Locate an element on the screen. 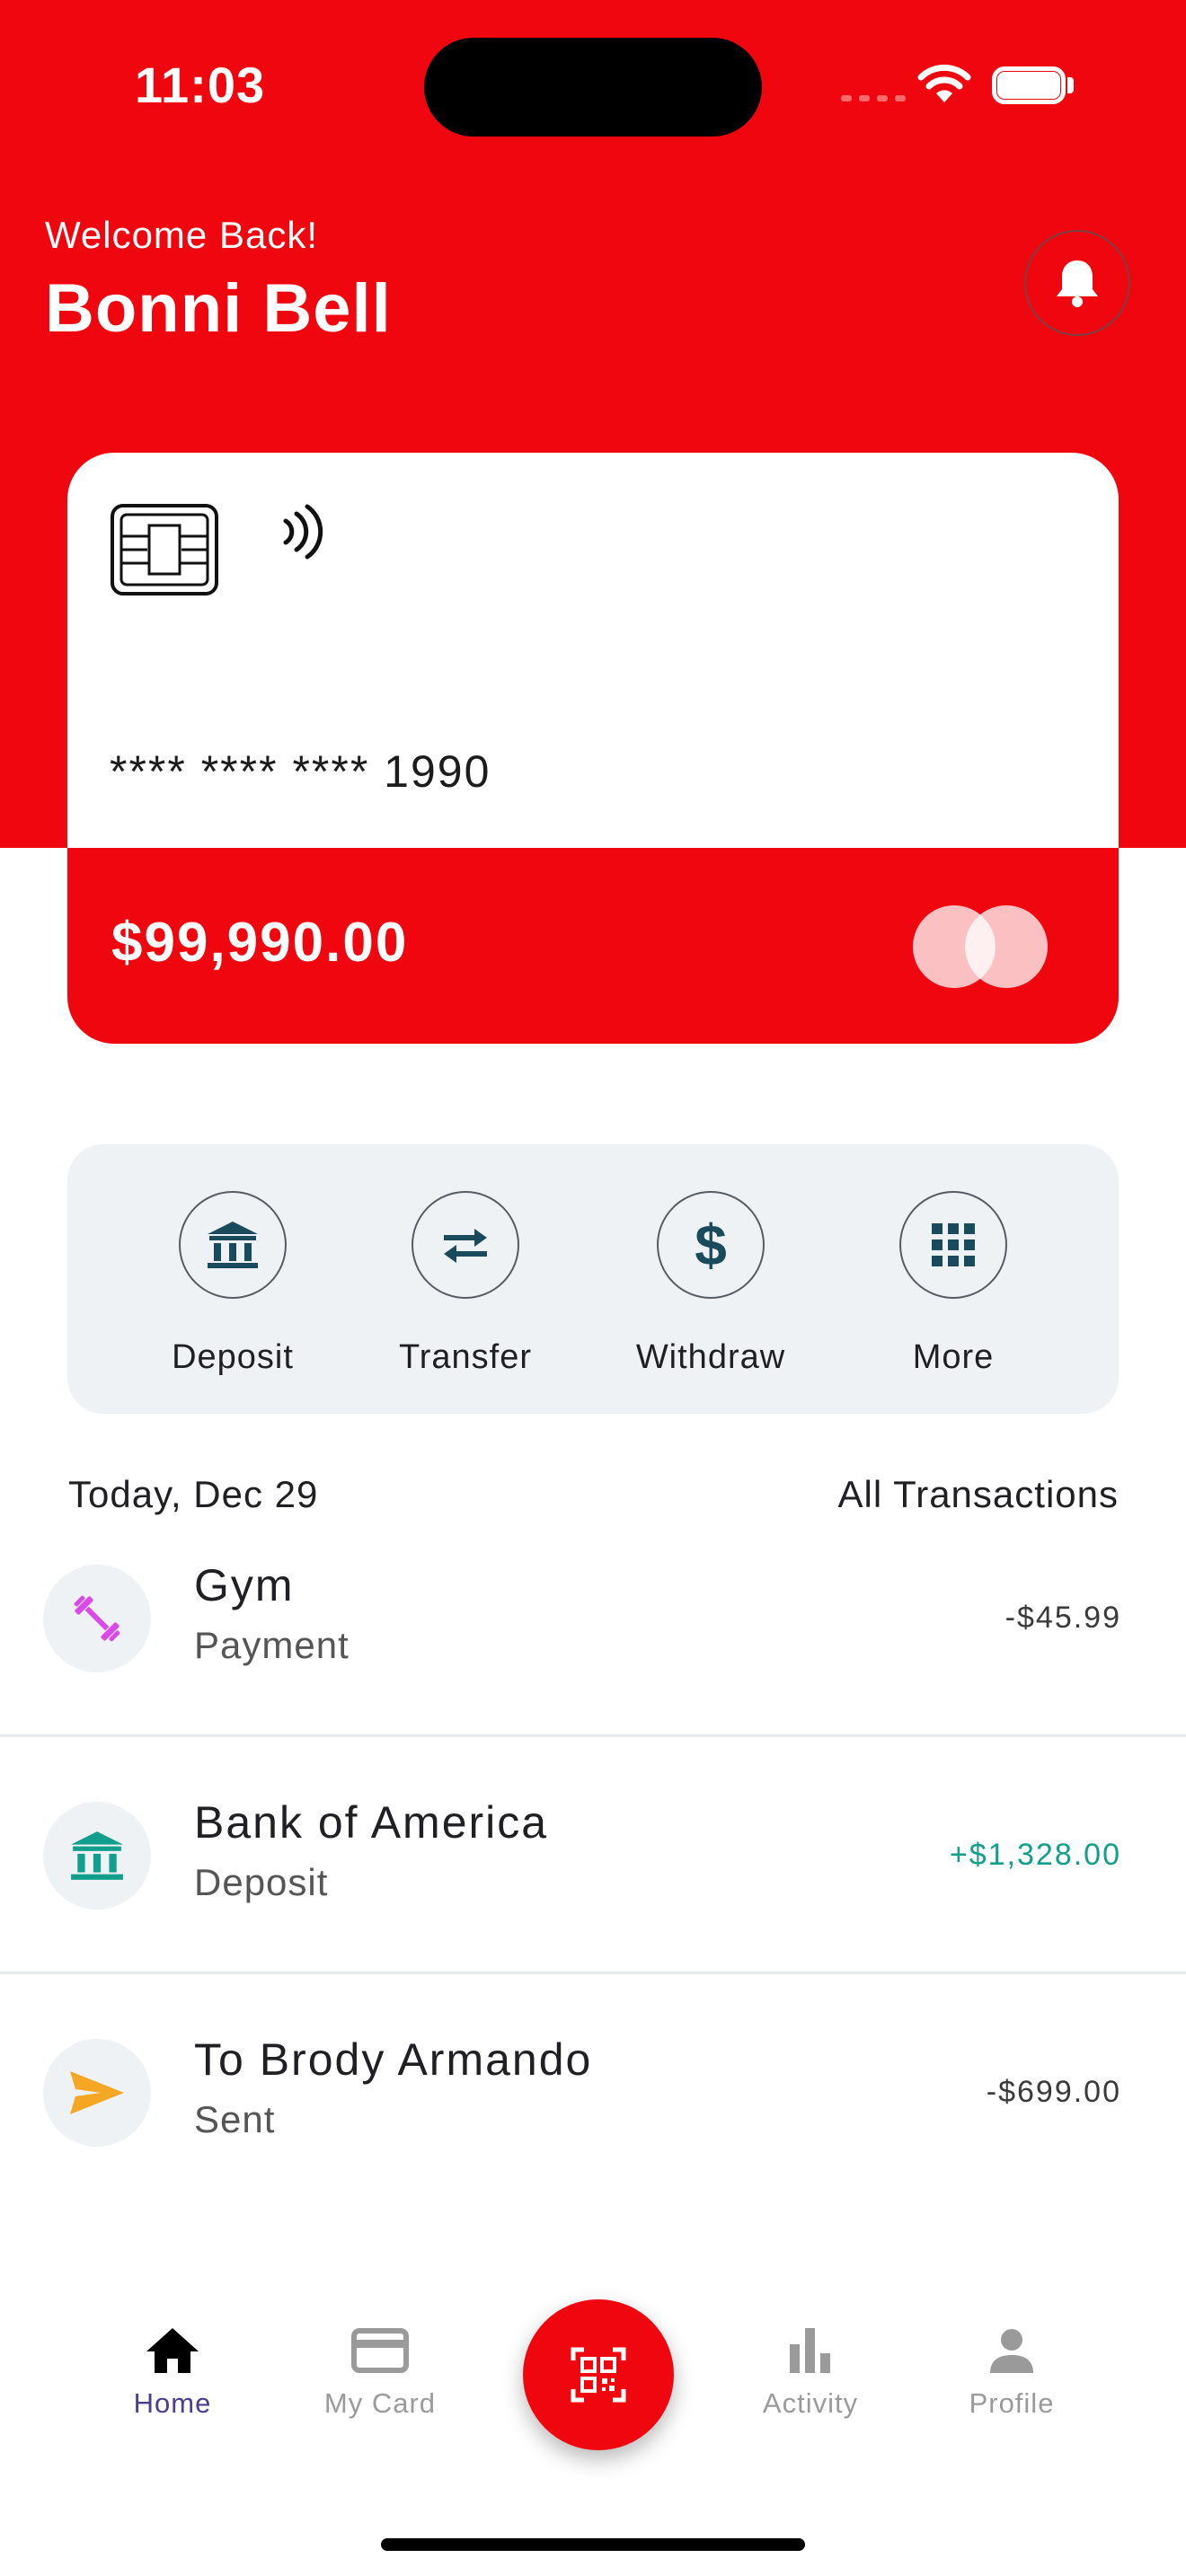 Image resolution: width=1186 pixels, height=2576 pixels. notifications-button is located at coordinates (1077, 283).